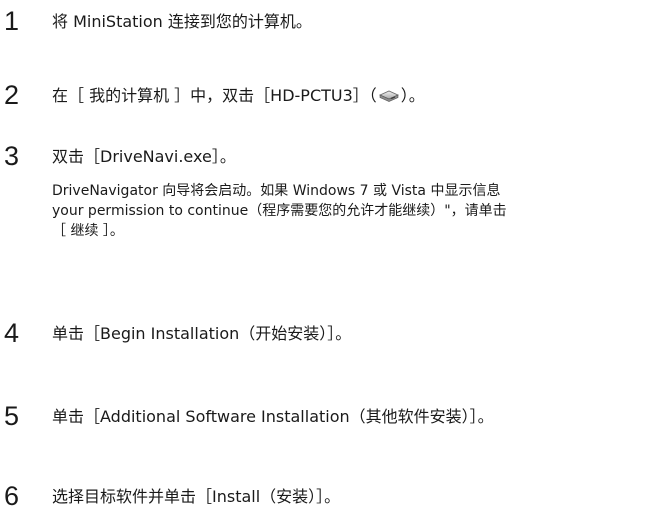 This screenshot has height=518, width=656. I want to click on description-line: ［ 继续 ］。, so click(88, 231).